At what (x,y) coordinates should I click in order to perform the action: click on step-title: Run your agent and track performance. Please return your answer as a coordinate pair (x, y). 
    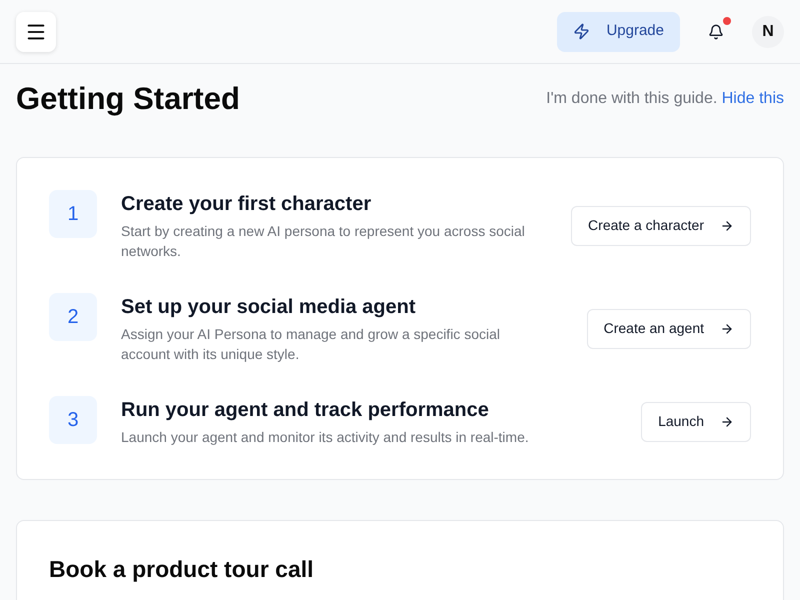
    Looking at the image, I should click on (305, 410).